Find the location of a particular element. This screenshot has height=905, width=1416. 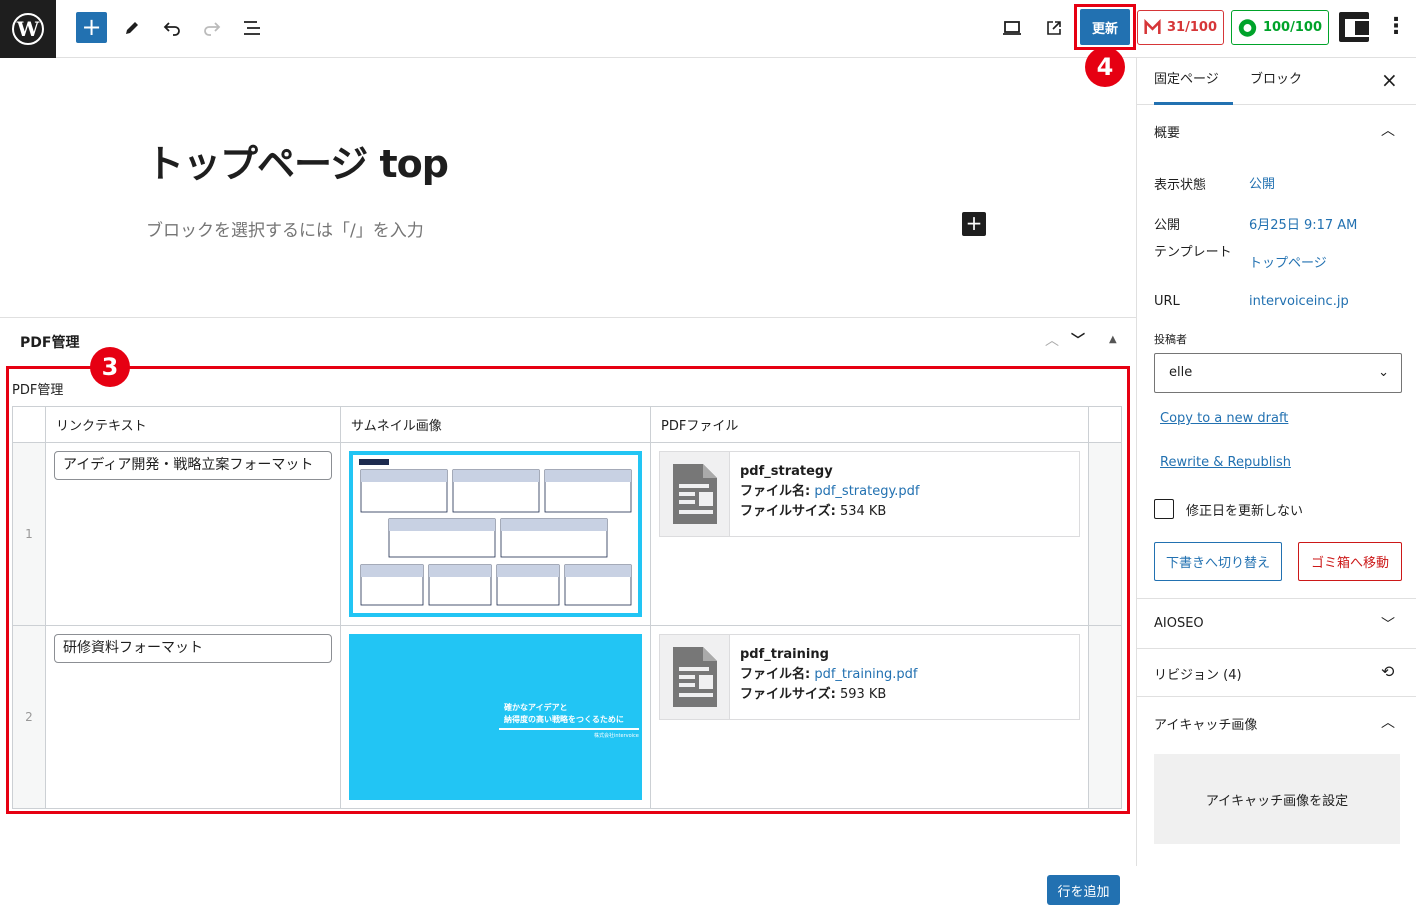

set-featured-image-button: アイキャッチ画像を設定 is located at coordinates (1277, 799).